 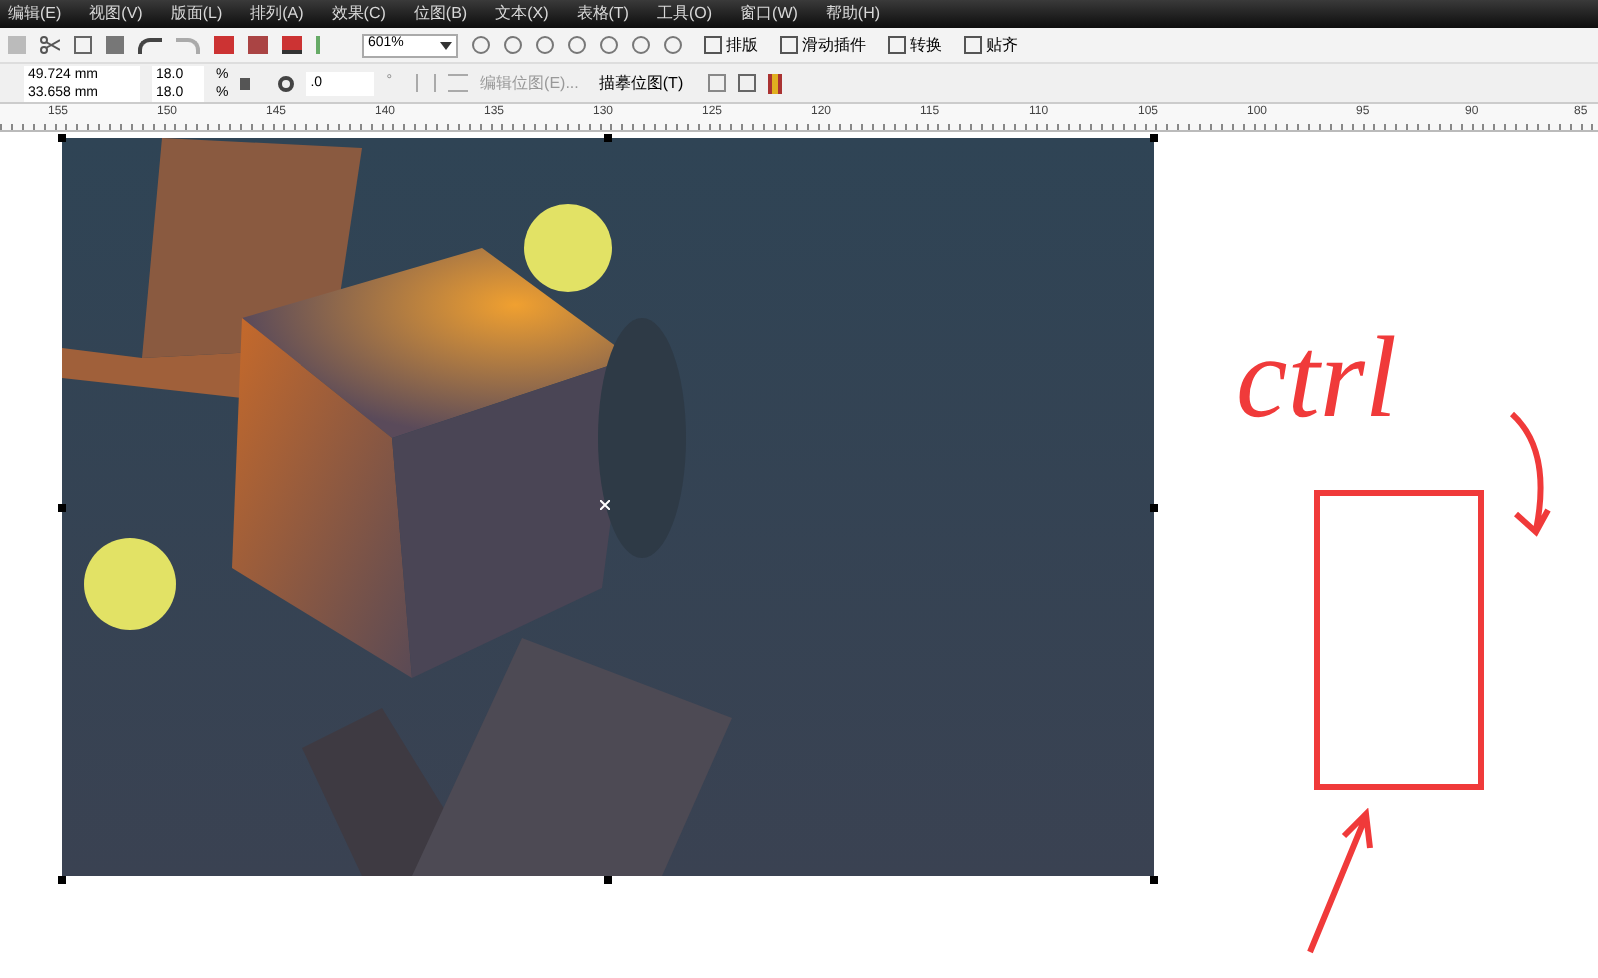 I want to click on menu-item: 版面(L), so click(x=196, y=14).